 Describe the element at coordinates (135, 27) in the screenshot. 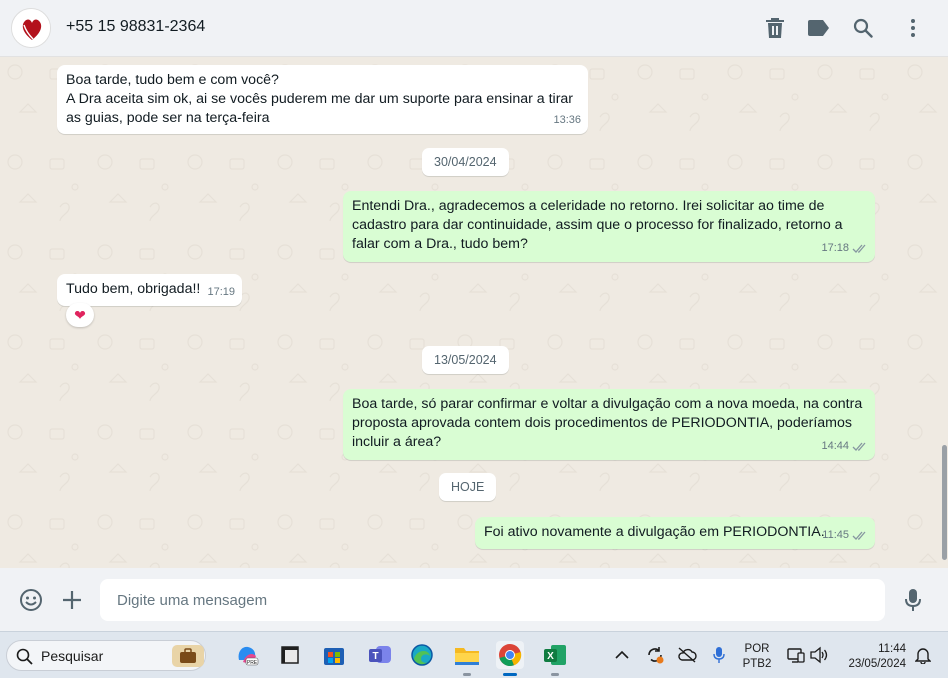

I see `contact-name: +55 15 98831-2364` at that location.